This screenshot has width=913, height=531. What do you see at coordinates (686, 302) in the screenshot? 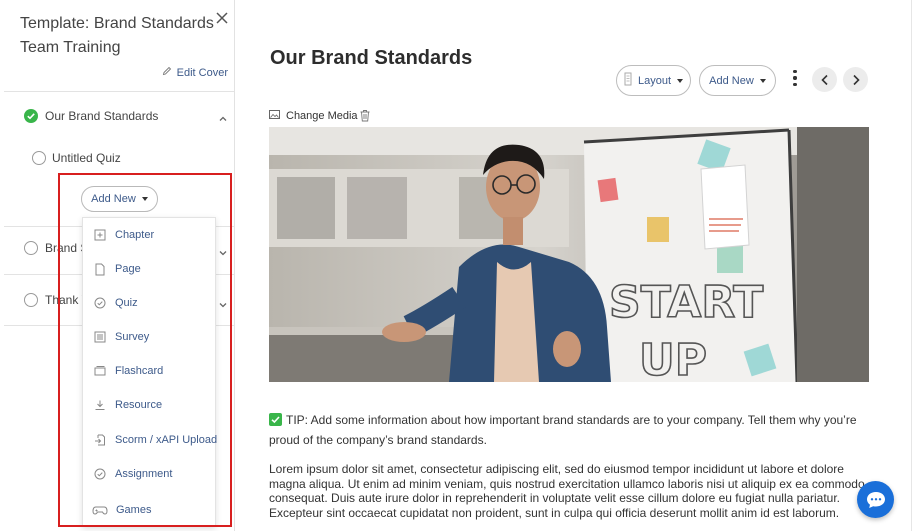
I see `svg-text: START` at bounding box center [686, 302].